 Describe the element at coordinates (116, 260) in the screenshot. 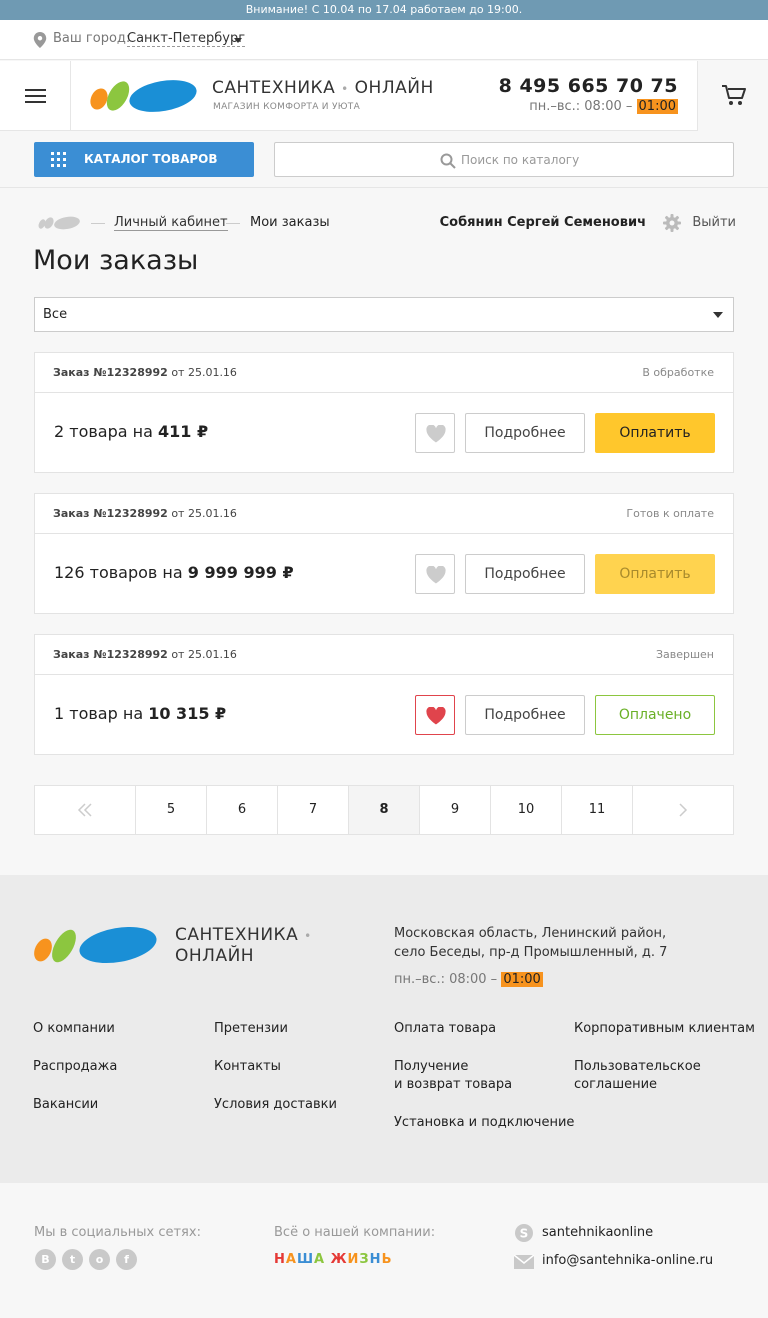

I see `page-title: Мои заказы` at that location.